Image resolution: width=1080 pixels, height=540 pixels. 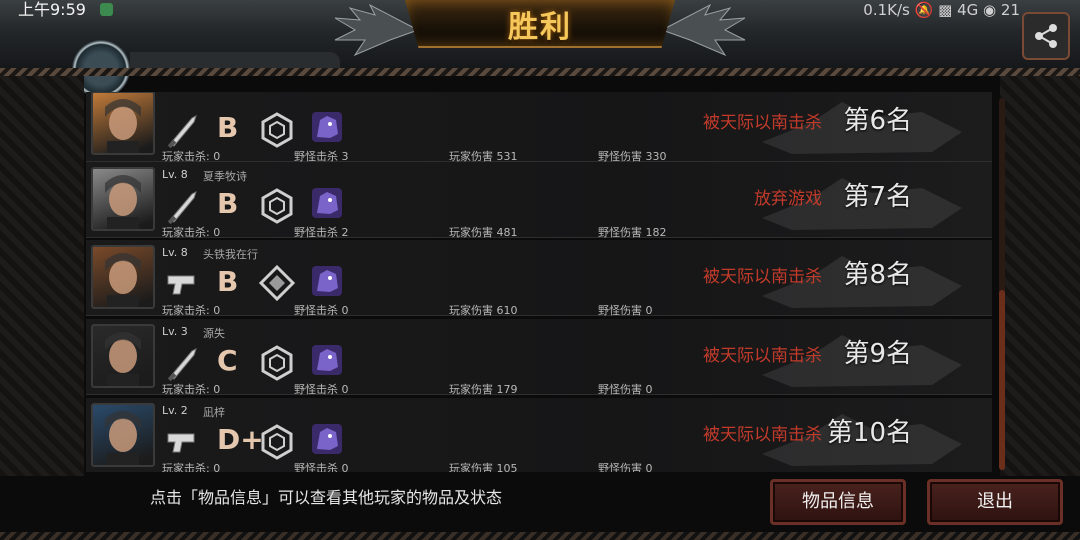 I want to click on bell-icon: 🔕, so click(x=924, y=10).